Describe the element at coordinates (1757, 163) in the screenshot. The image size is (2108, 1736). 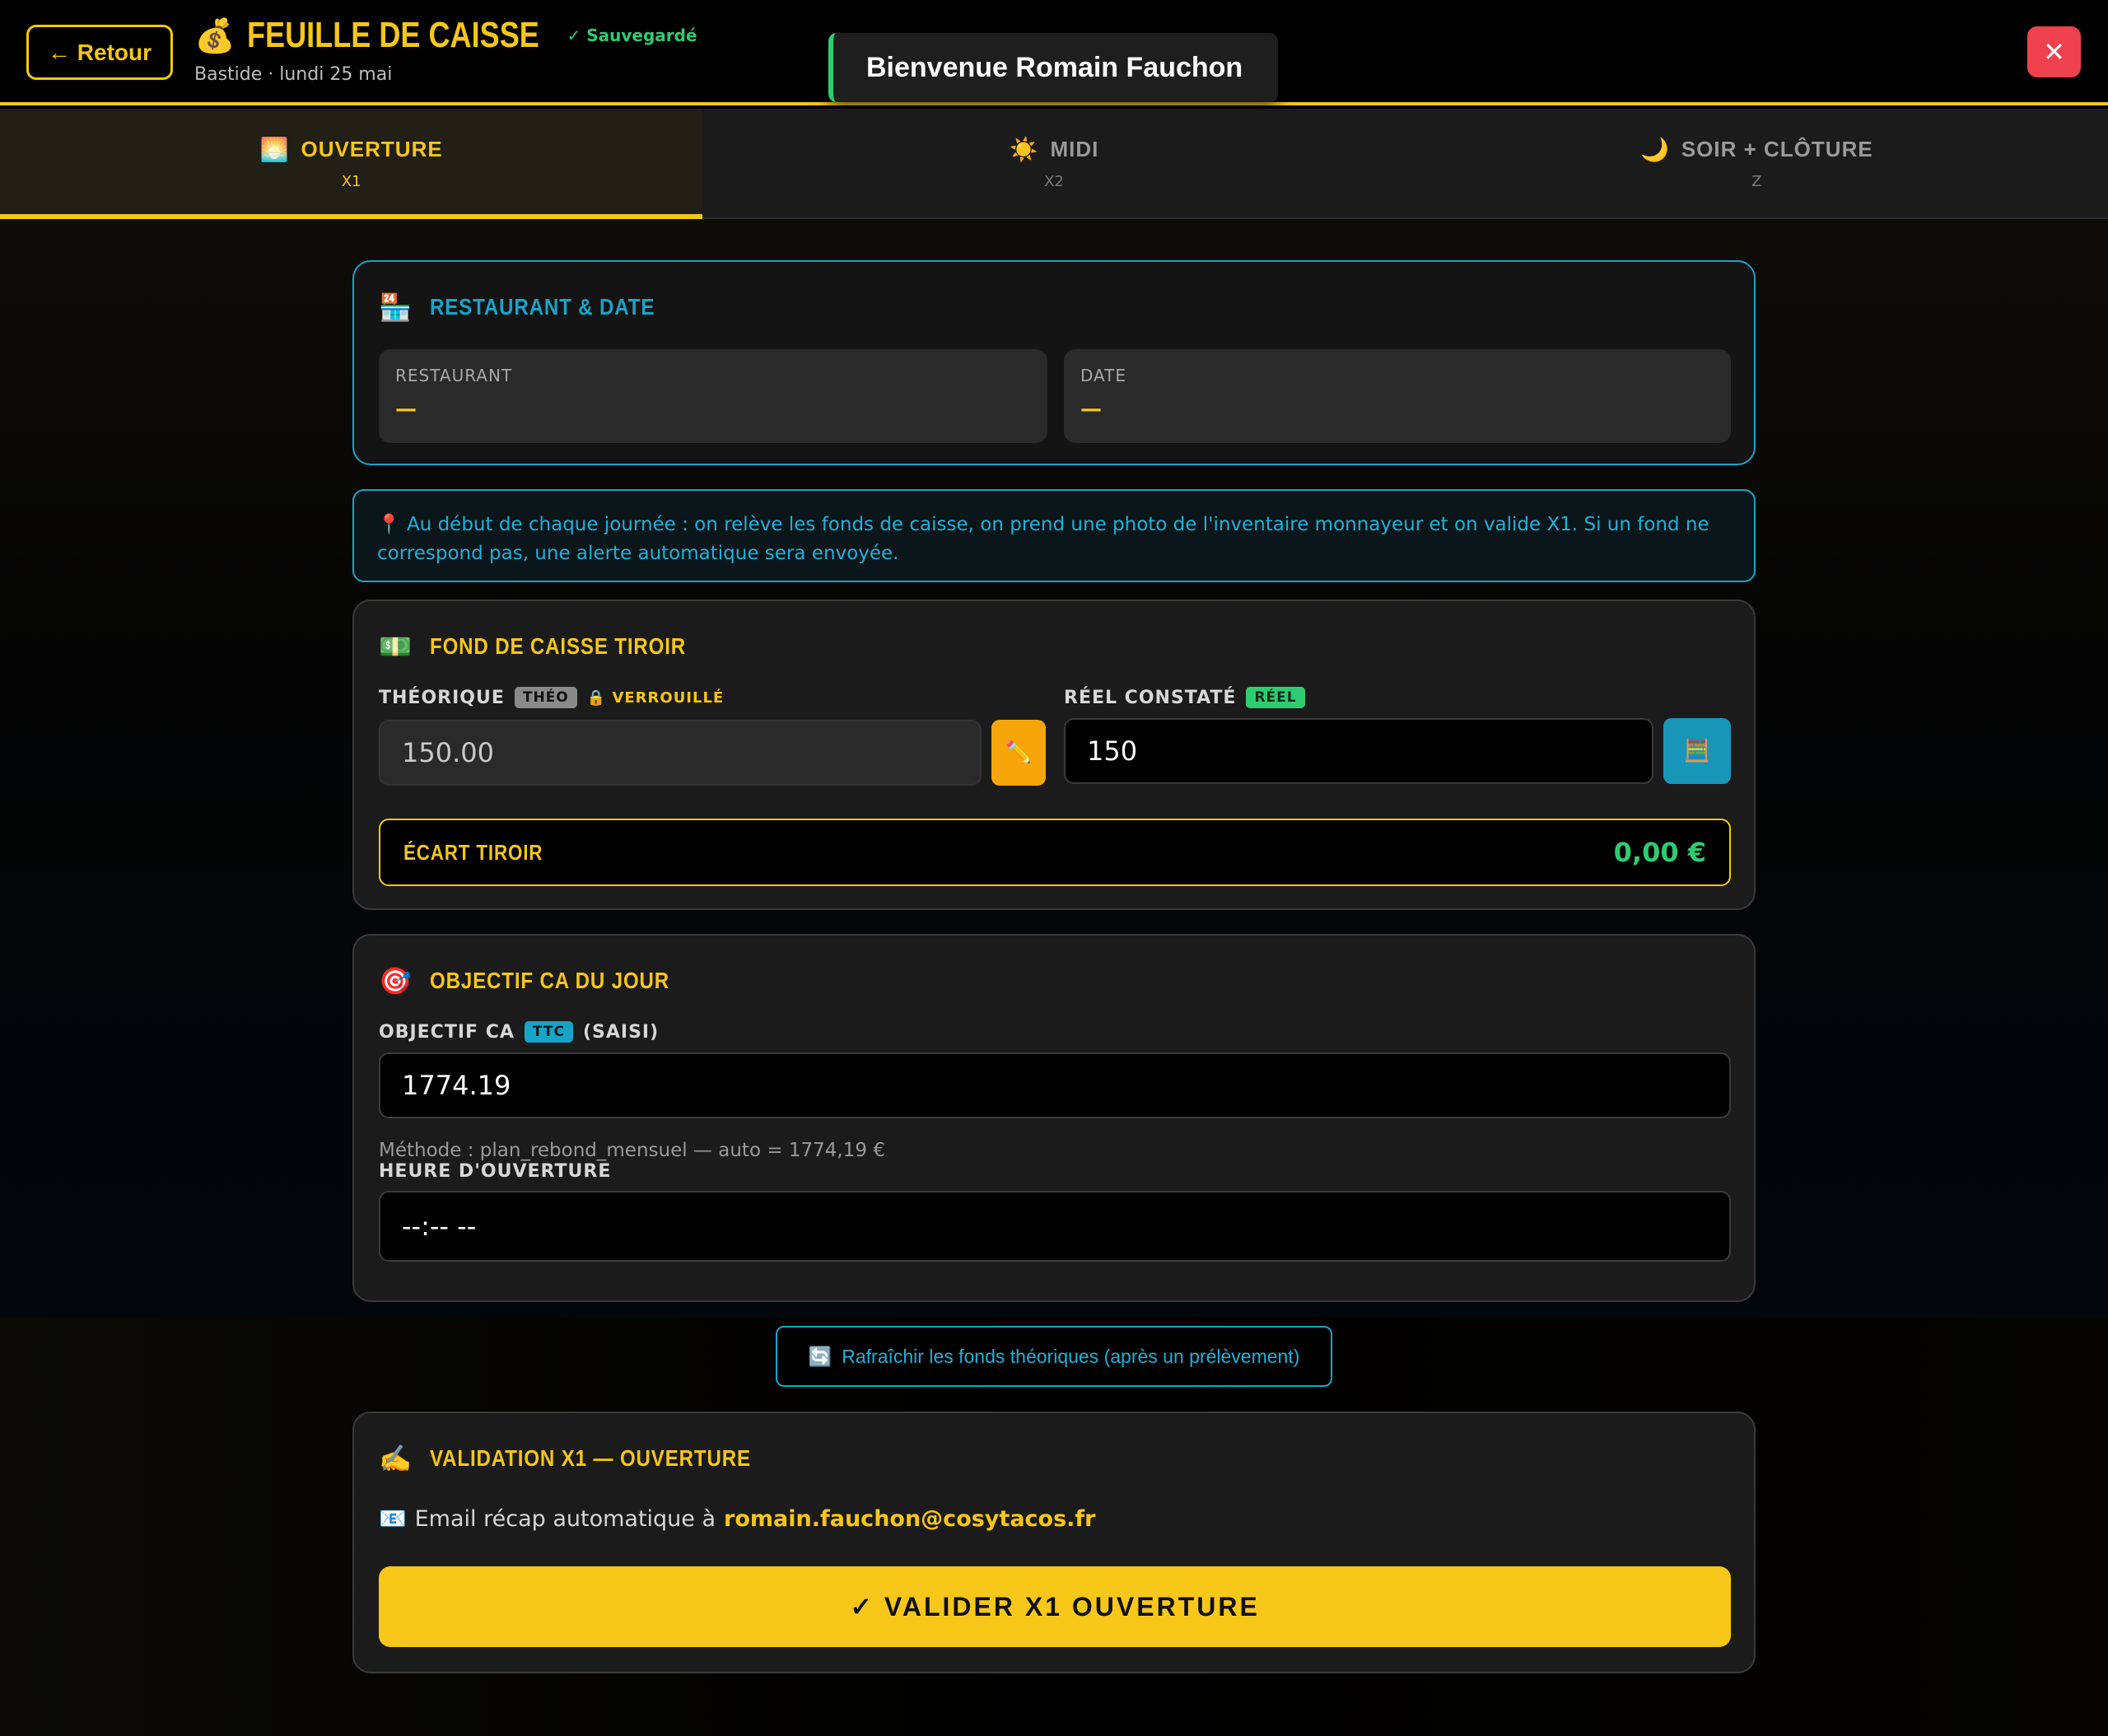
I see `tab-soir-cloture: 🌙 SOIR + CLÔTURE Z` at that location.